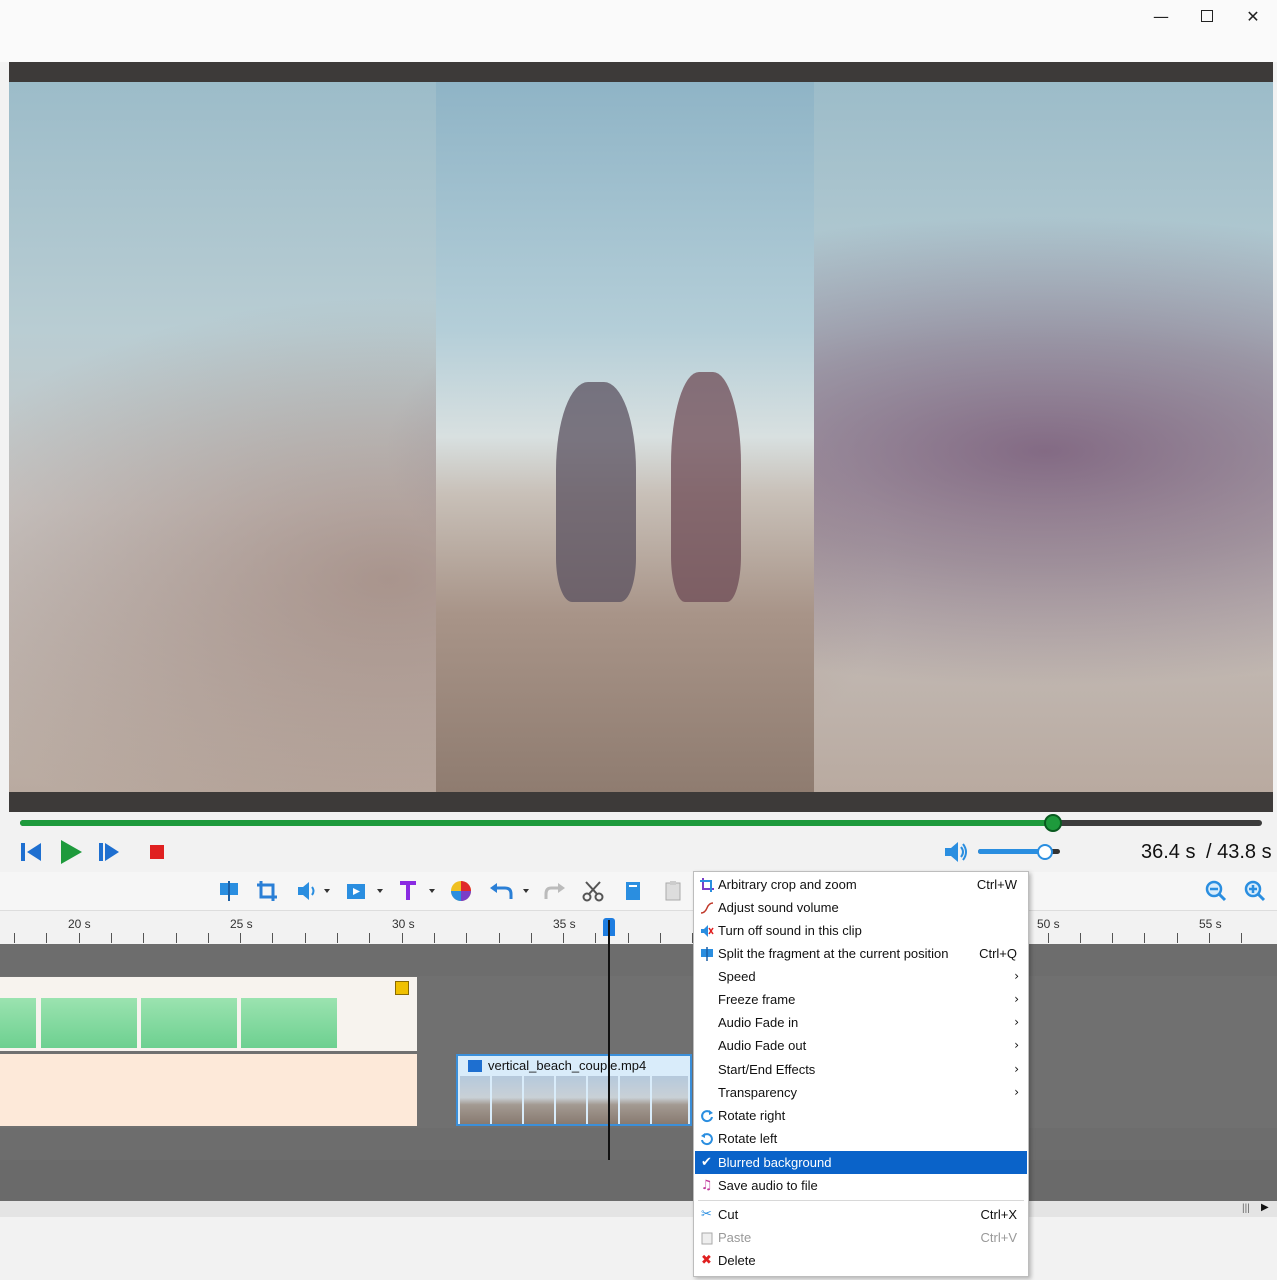  Describe the element at coordinates (775, 1162) in the screenshot. I see `menu-item-label: Blurred background` at that location.